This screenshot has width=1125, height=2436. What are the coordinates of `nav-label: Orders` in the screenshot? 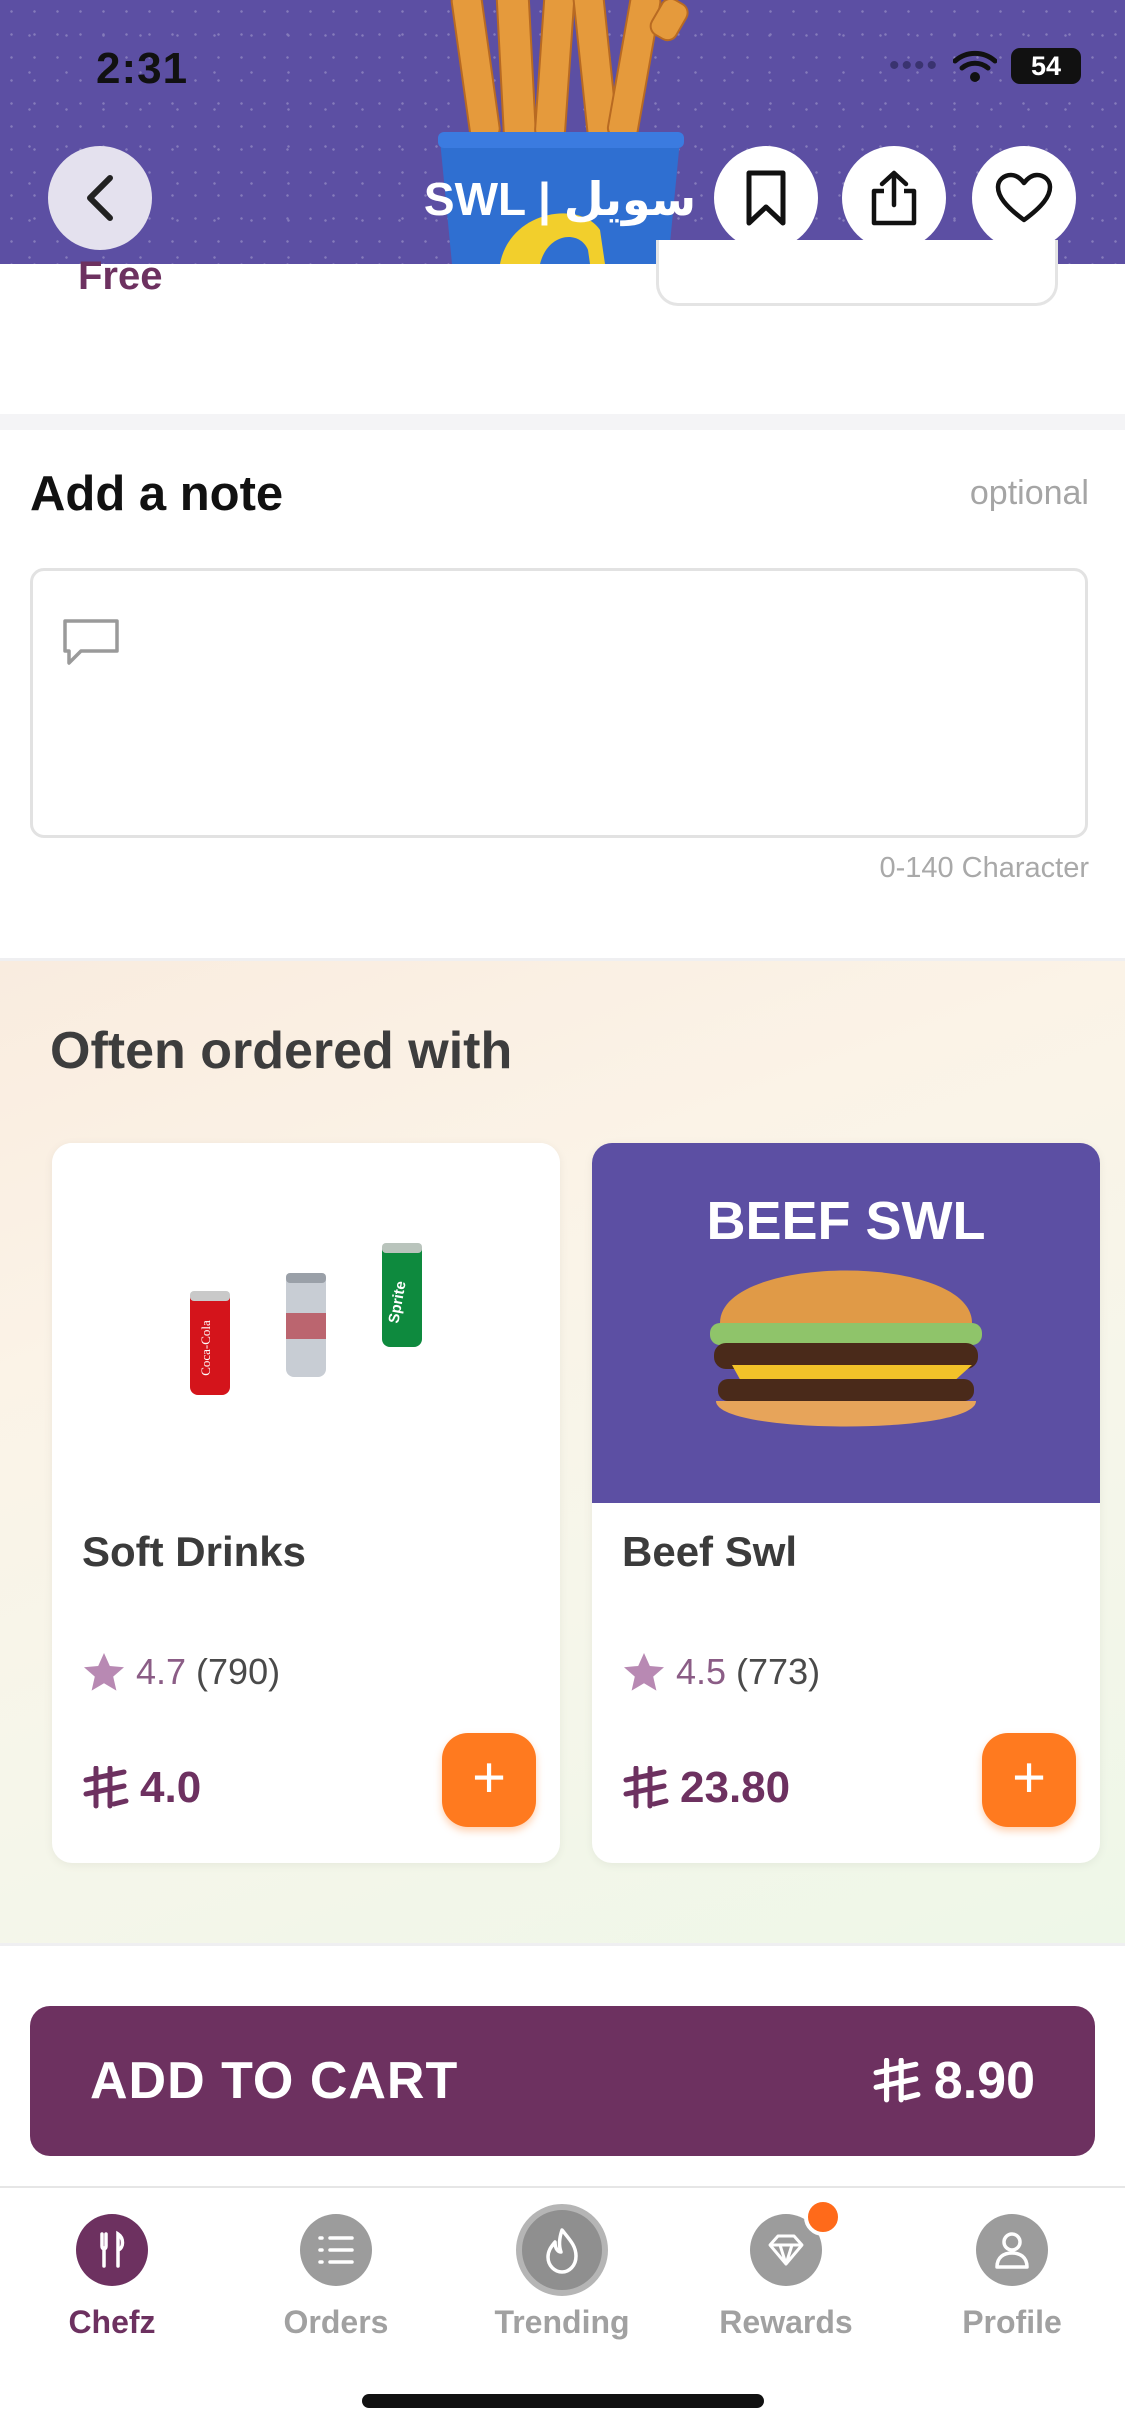 It's located at (336, 2322).